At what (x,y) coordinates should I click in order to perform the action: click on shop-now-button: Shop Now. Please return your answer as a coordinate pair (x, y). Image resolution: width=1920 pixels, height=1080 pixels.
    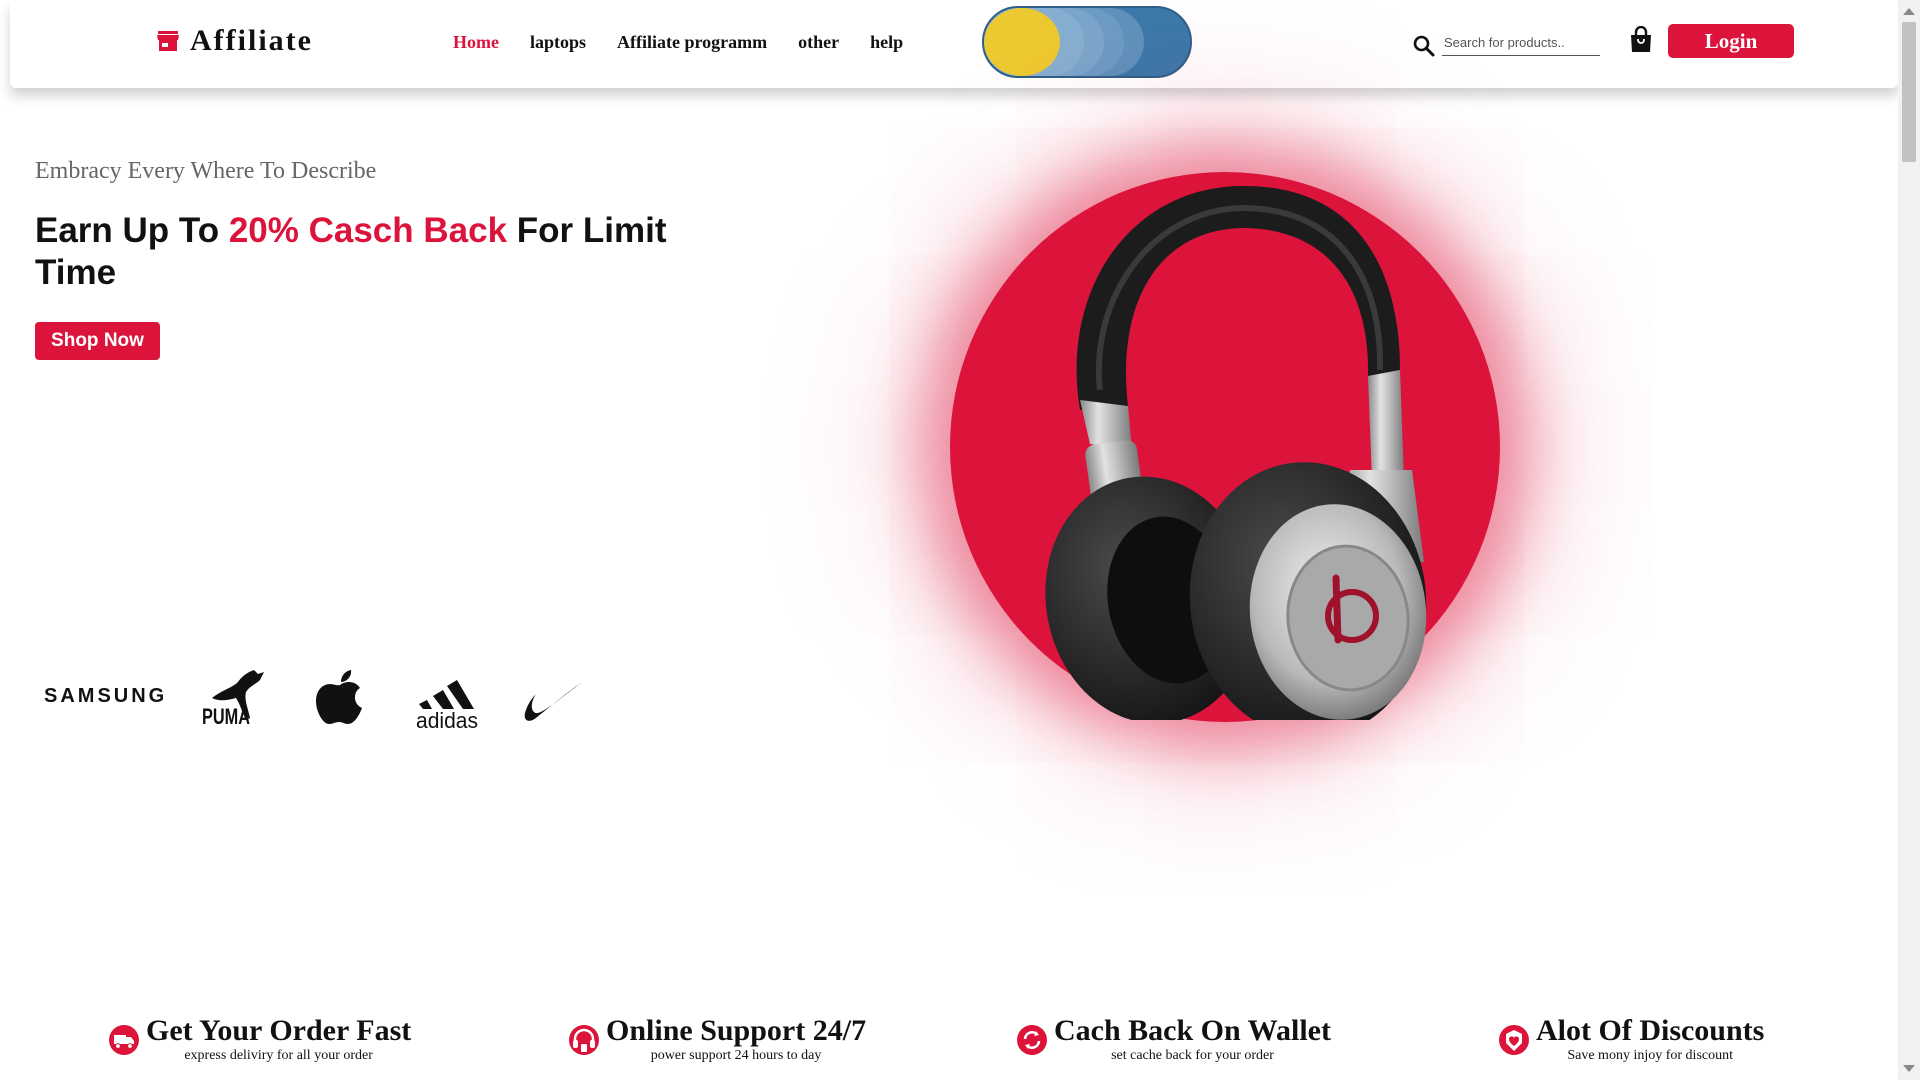
    Looking at the image, I should click on (97, 341).